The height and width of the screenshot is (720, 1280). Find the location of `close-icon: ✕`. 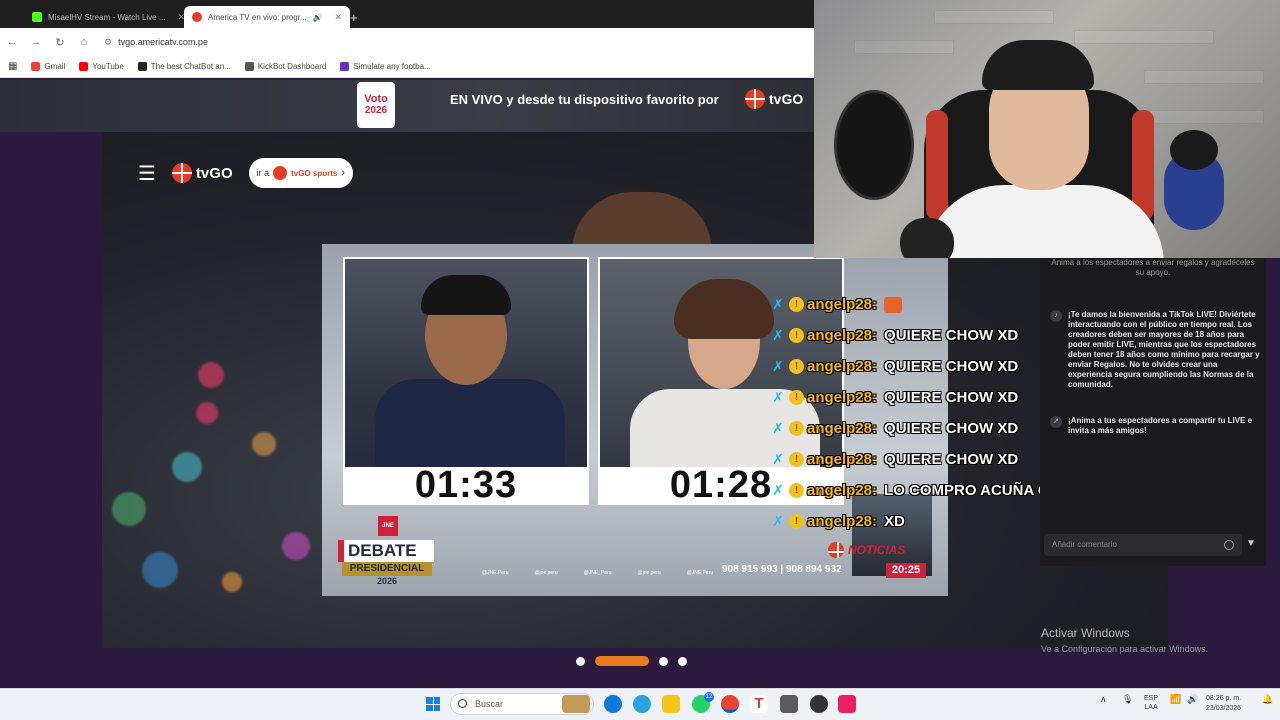

close-icon: ✕ is located at coordinates (339, 17).